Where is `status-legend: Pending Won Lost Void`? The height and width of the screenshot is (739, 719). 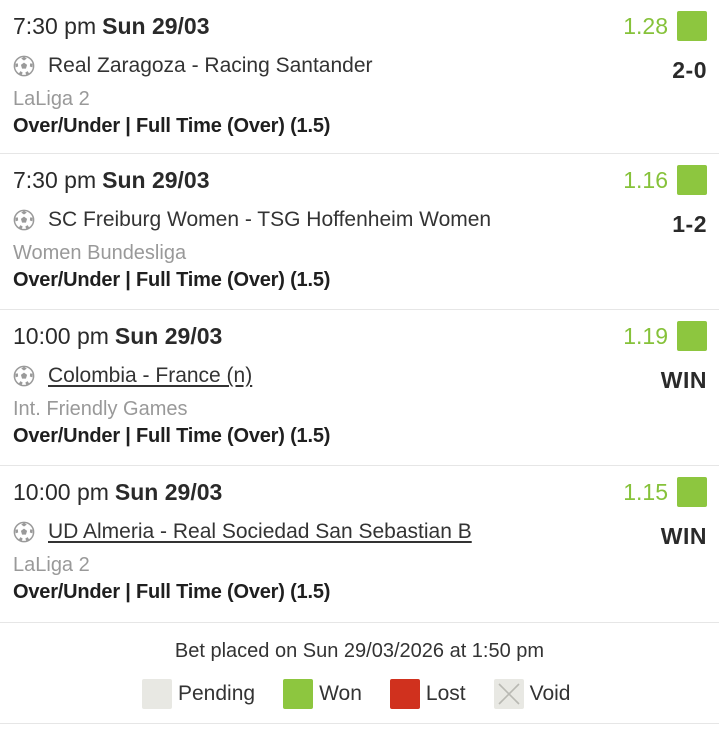 status-legend: Pending Won Lost Void is located at coordinates (356, 694).